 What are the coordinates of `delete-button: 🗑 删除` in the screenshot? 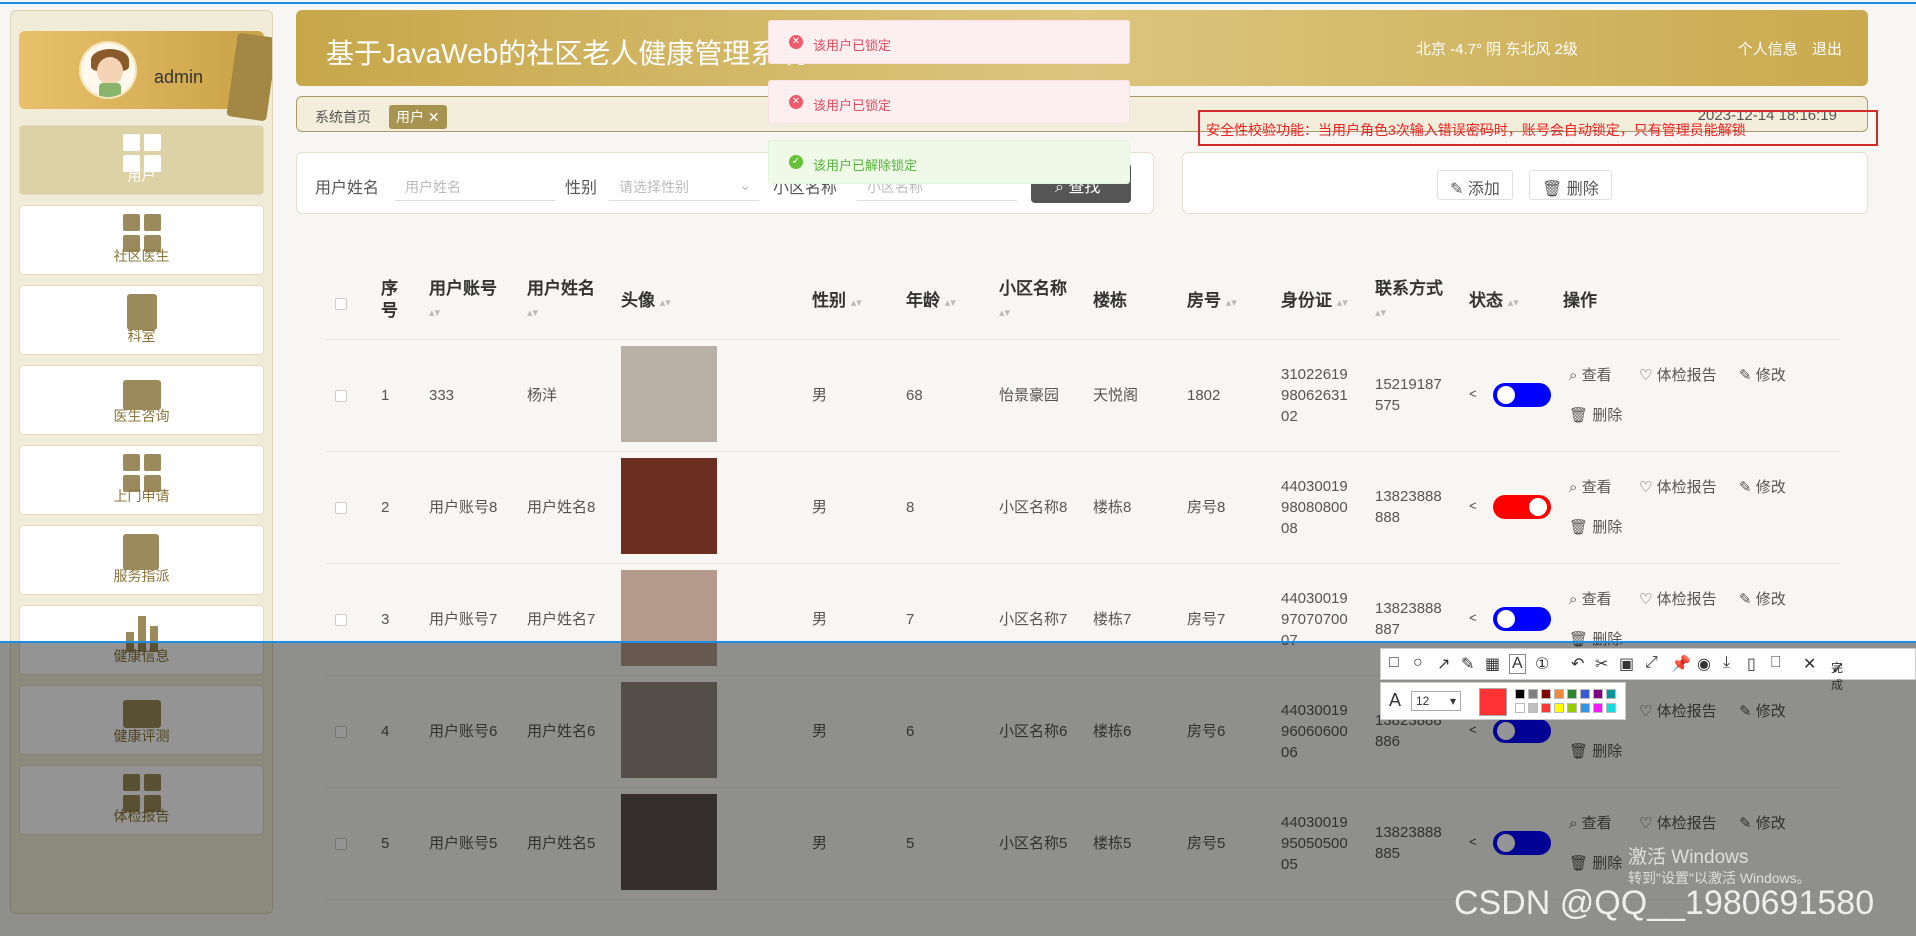 It's located at (1570, 185).